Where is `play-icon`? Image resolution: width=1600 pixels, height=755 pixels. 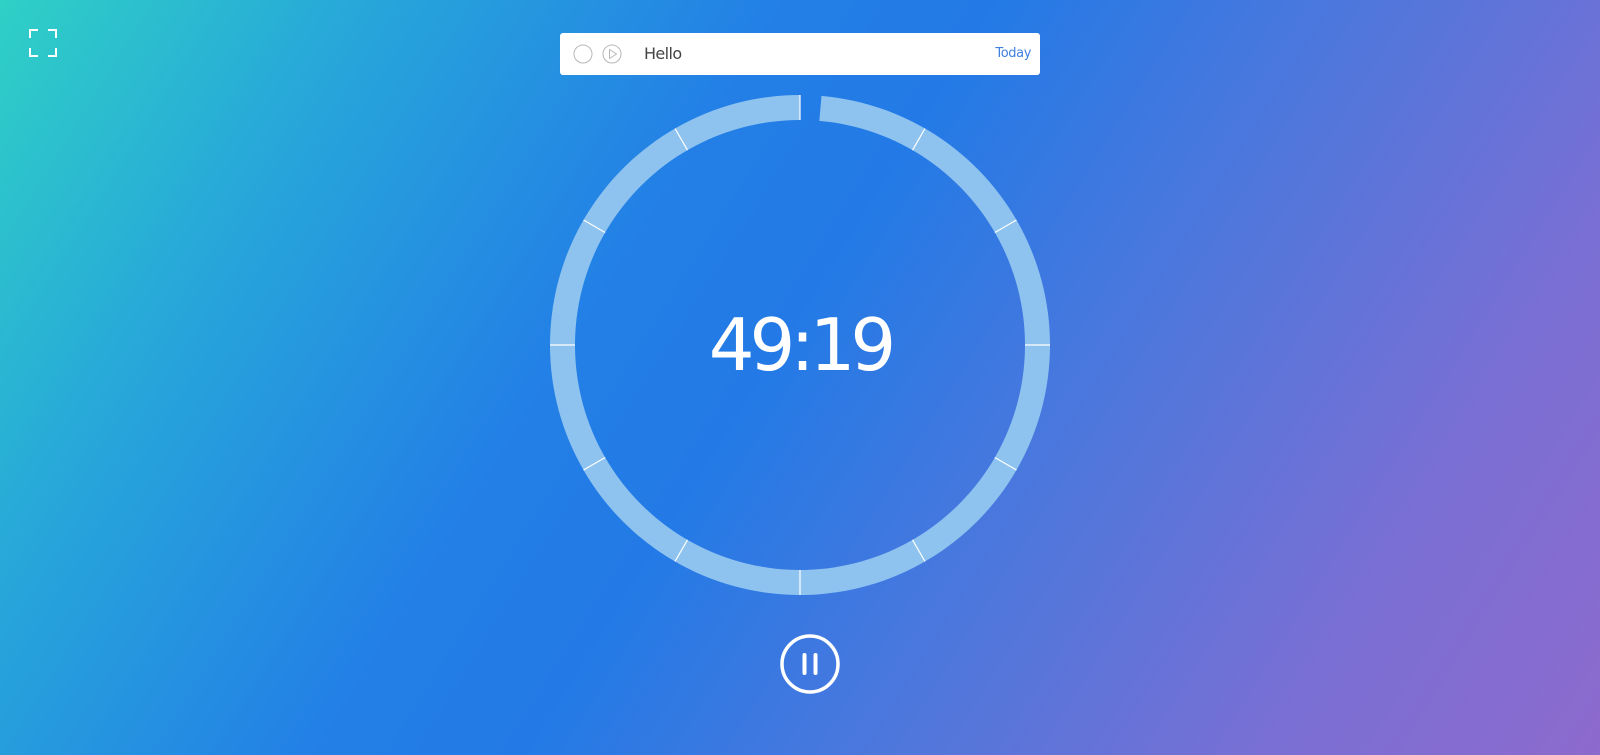
play-icon is located at coordinates (612, 54).